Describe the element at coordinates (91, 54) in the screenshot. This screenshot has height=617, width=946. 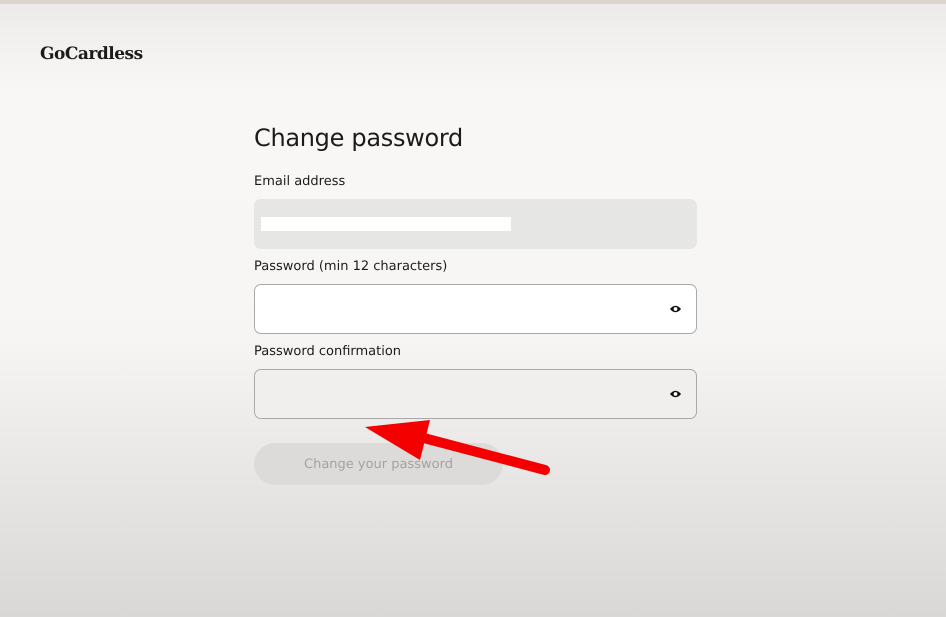
I see `logo: GoCardless` at that location.